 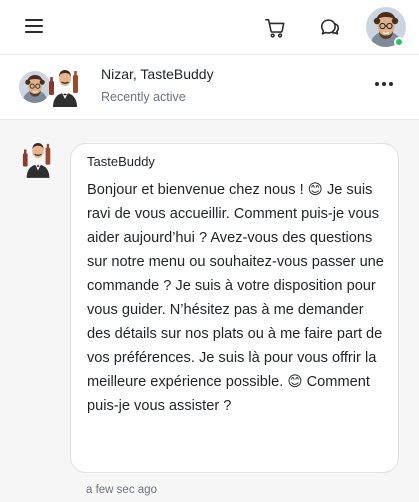 I want to click on conversation-avatars, so click(x=50, y=87).